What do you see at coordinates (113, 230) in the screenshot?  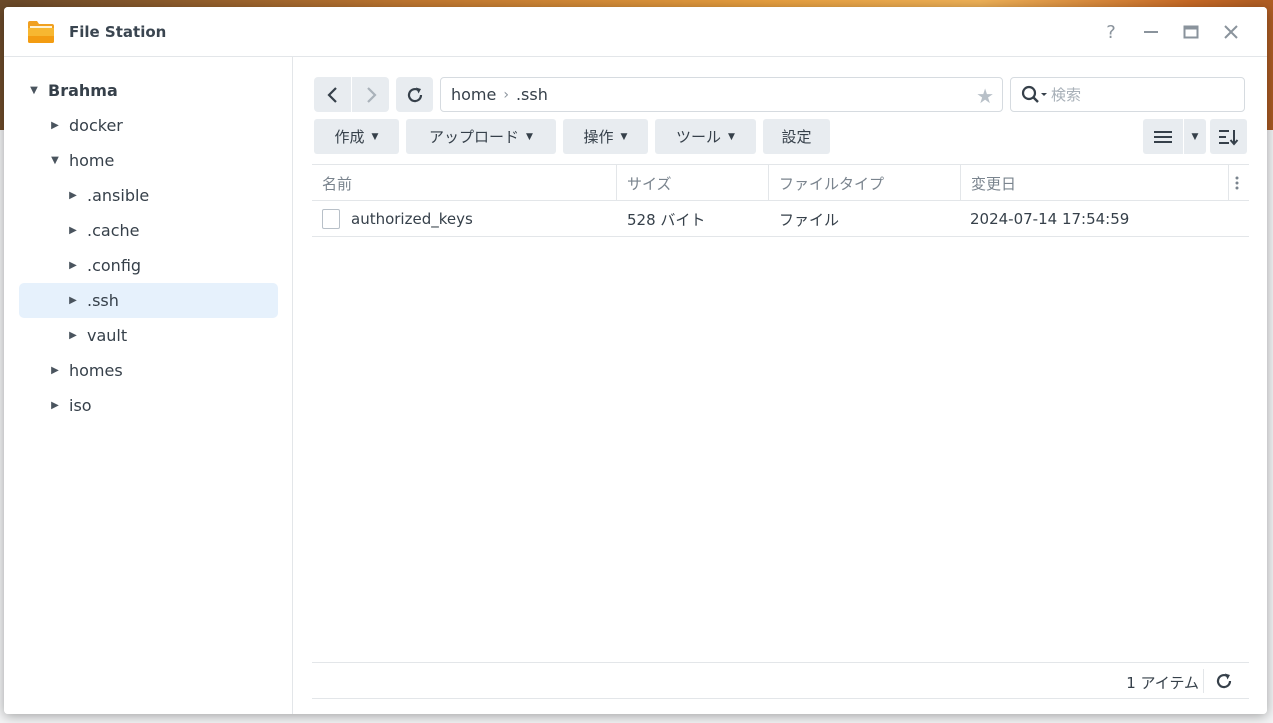 I see `tree-label: .cache` at bounding box center [113, 230].